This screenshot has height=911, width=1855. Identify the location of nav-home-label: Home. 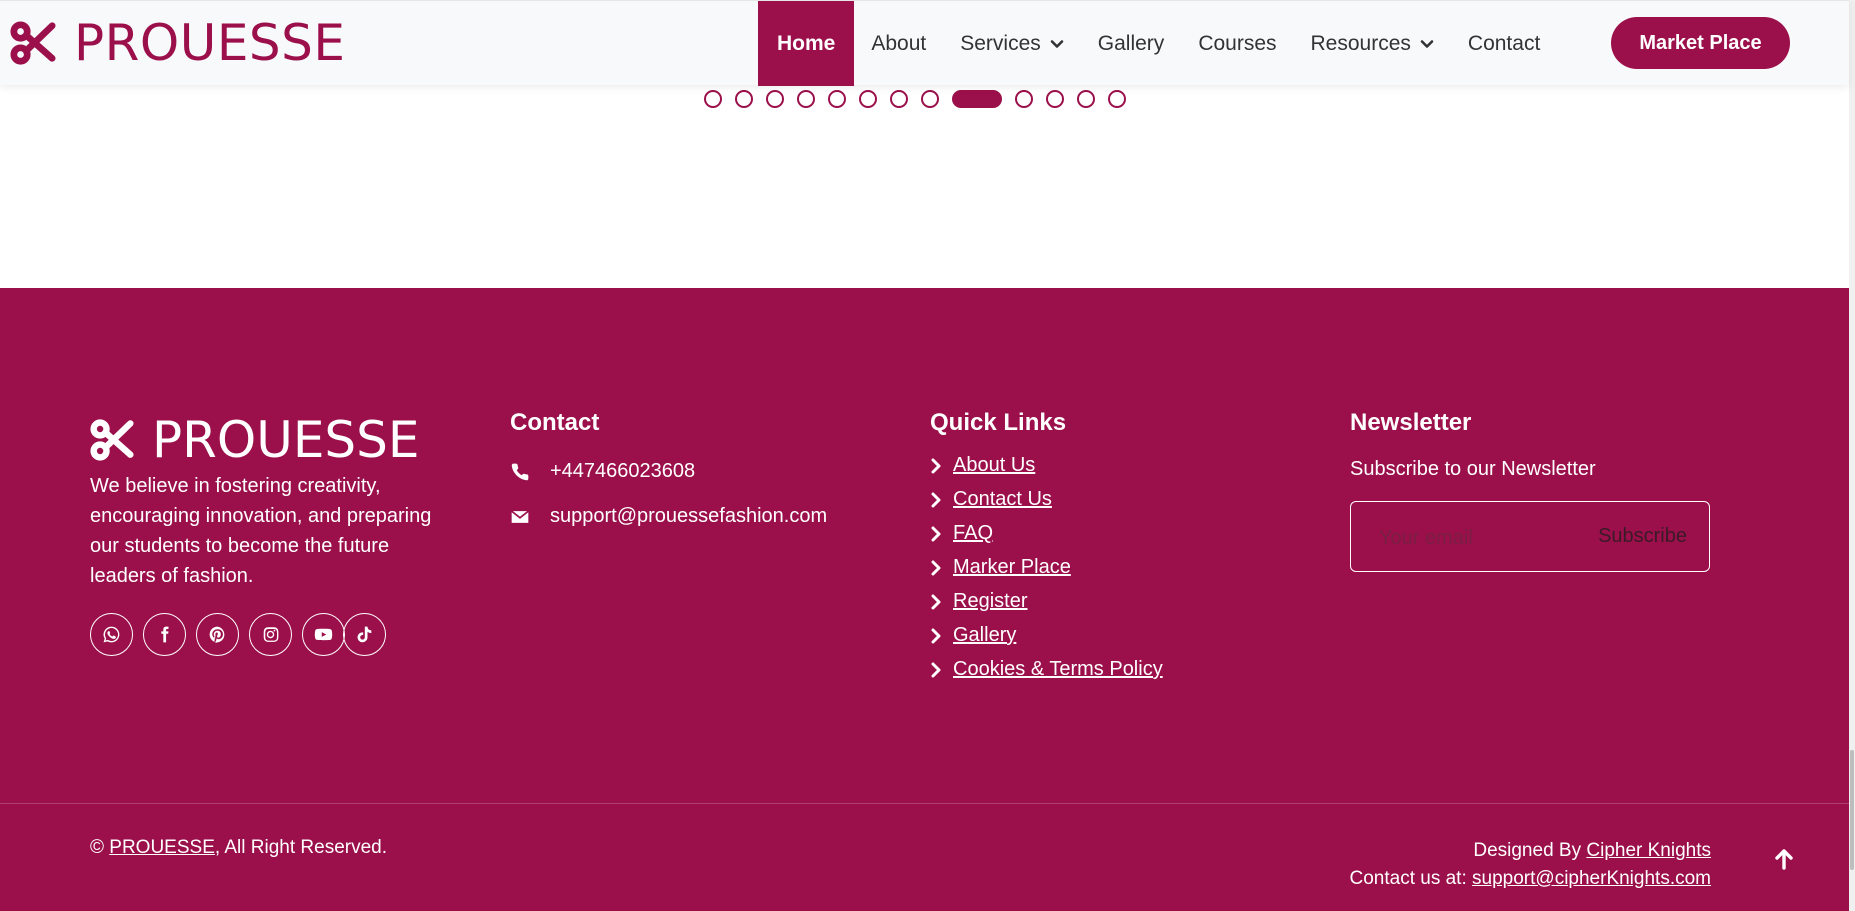
(806, 43).